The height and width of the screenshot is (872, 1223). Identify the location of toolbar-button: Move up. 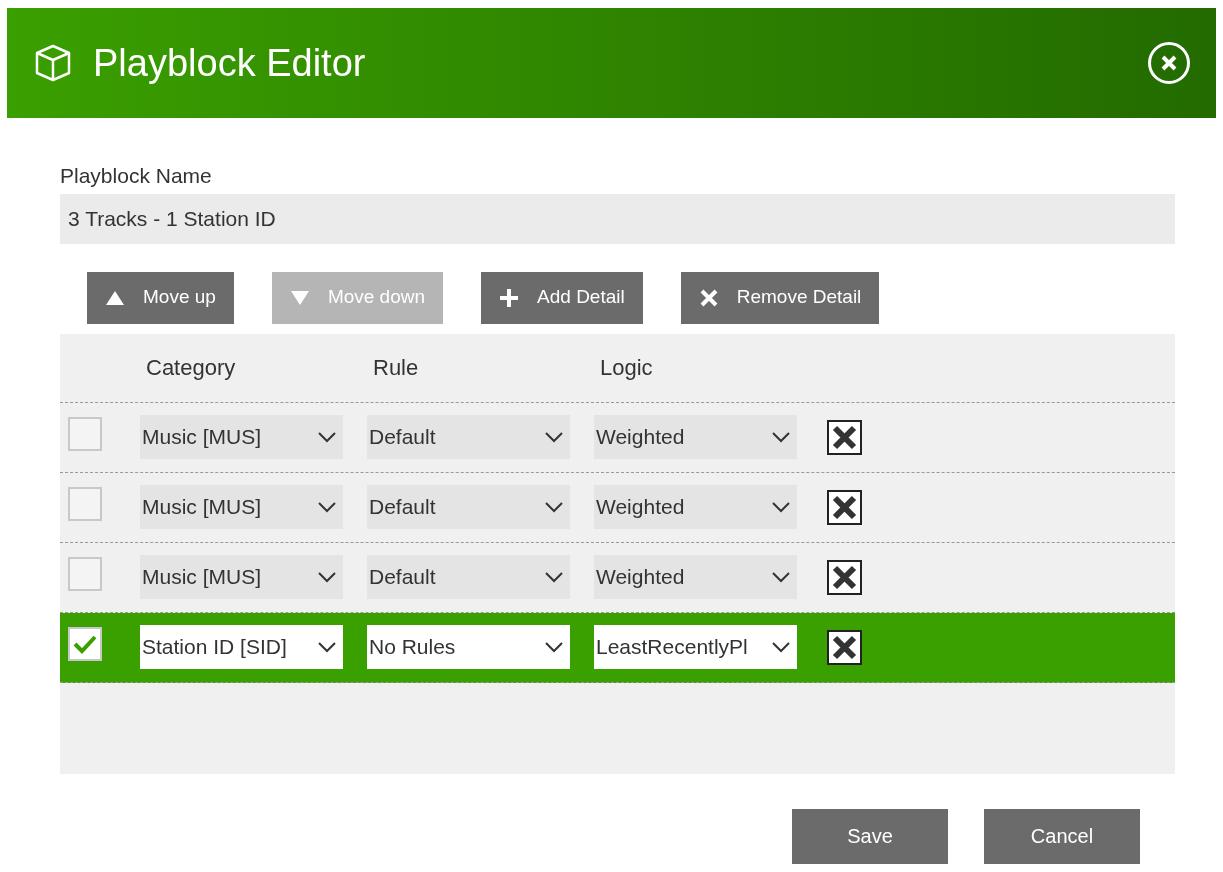
(160, 297).